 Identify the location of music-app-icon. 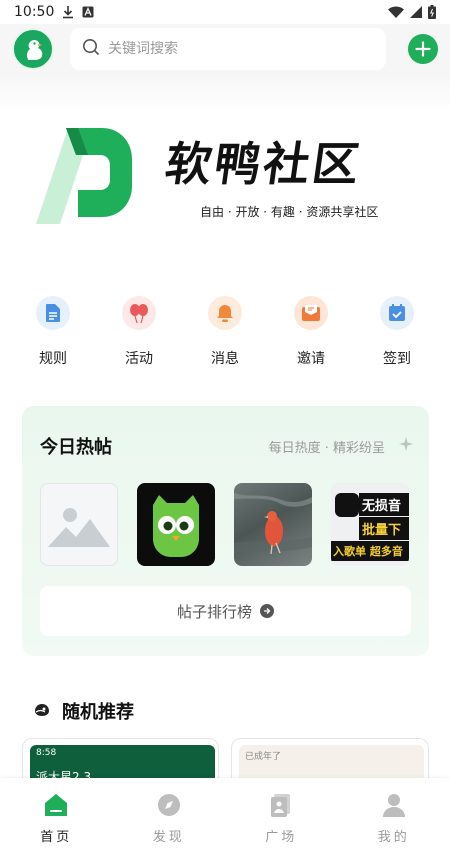
(347, 505).